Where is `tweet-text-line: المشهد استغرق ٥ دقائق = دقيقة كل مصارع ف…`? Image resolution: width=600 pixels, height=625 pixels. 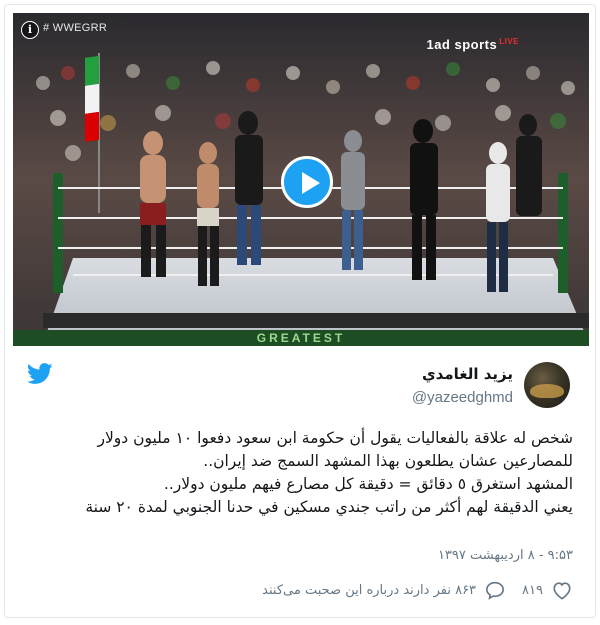 tweet-text-line: المشهد استغرق ٥ دقائق = دقيقة كل مصارع ف… is located at coordinates (368, 484).